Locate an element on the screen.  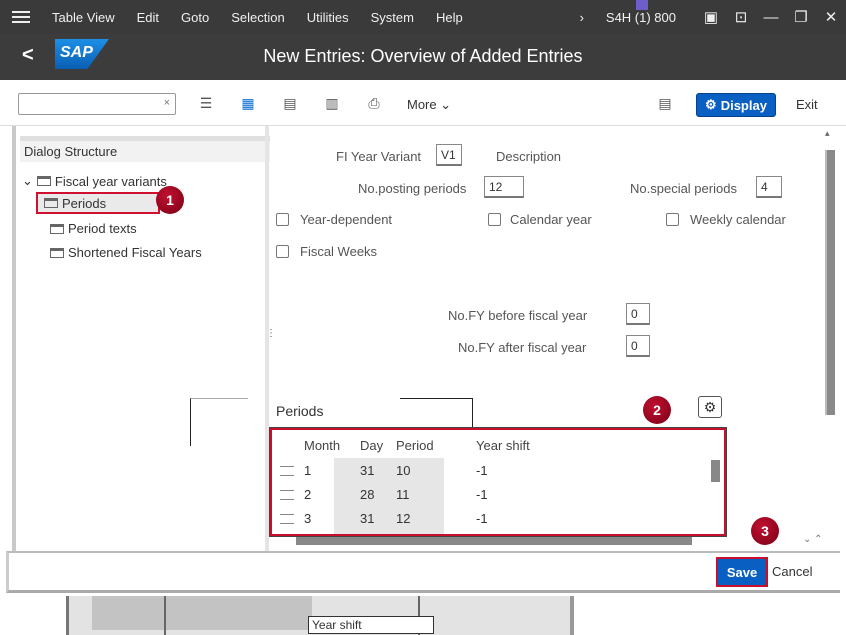
minimize-icon: — is located at coordinates (771, 17).